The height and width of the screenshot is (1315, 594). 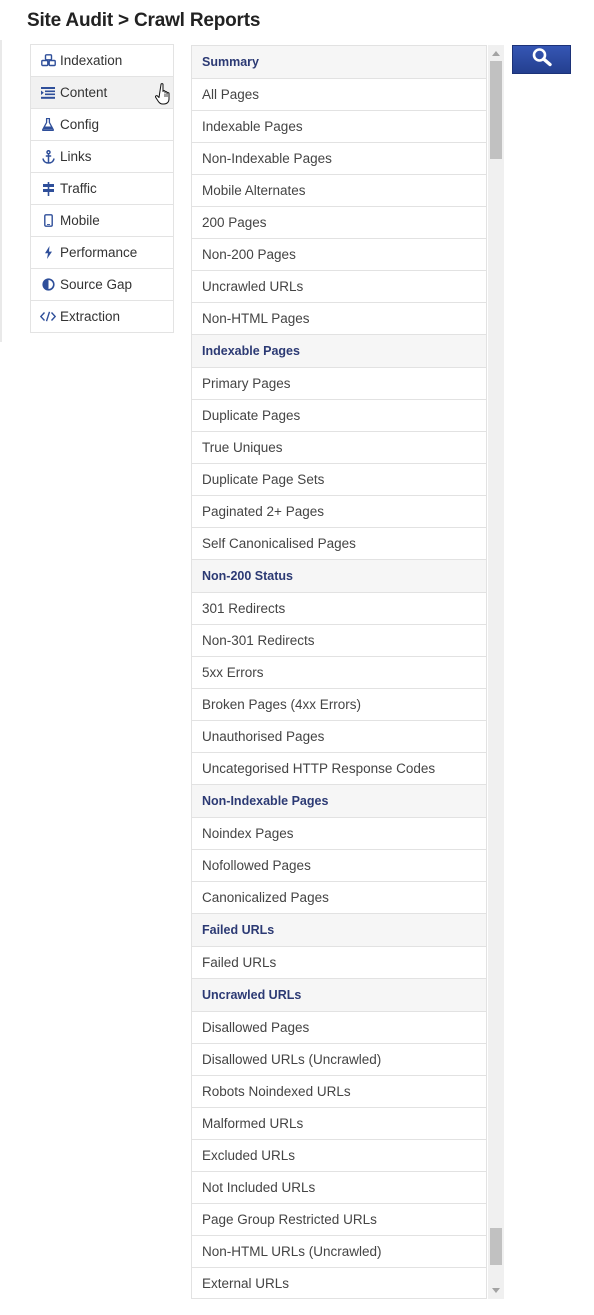 What do you see at coordinates (339, 158) in the screenshot?
I see `report-link: Non-Indexable Pages` at bounding box center [339, 158].